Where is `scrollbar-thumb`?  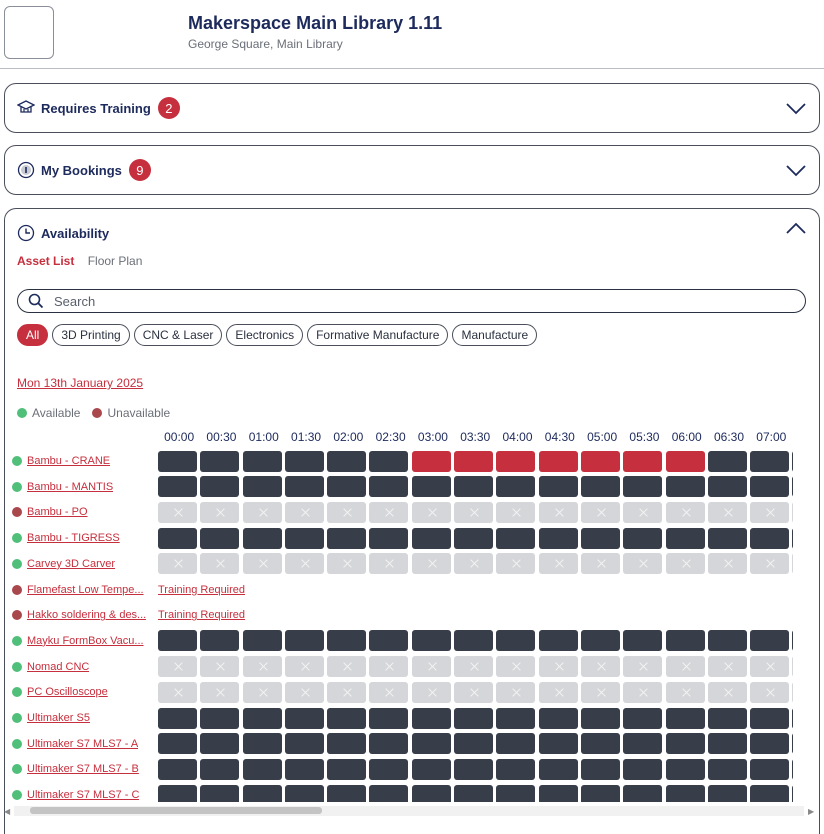
scrollbar-thumb is located at coordinates (176, 810).